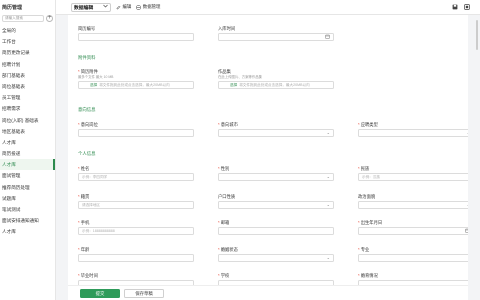 This screenshot has width=480, height=300. I want to click on section-personal: 个人信息, so click(87, 153).